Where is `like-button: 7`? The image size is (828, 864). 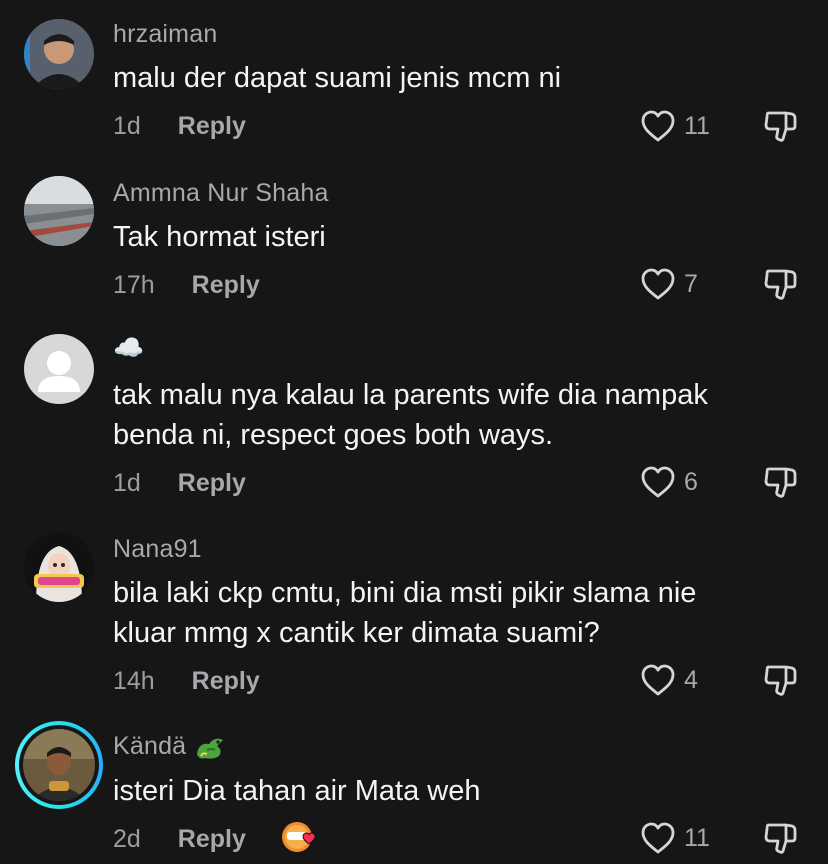 like-button: 7 is located at coordinates (669, 284).